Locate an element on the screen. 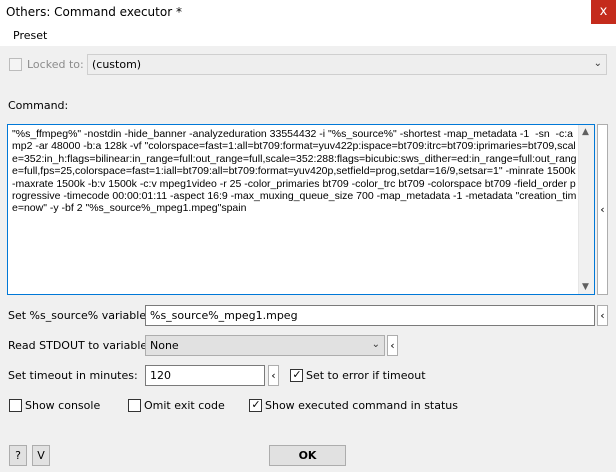  stdout-label: Read STDOUT to variable: is located at coordinates (79, 345).